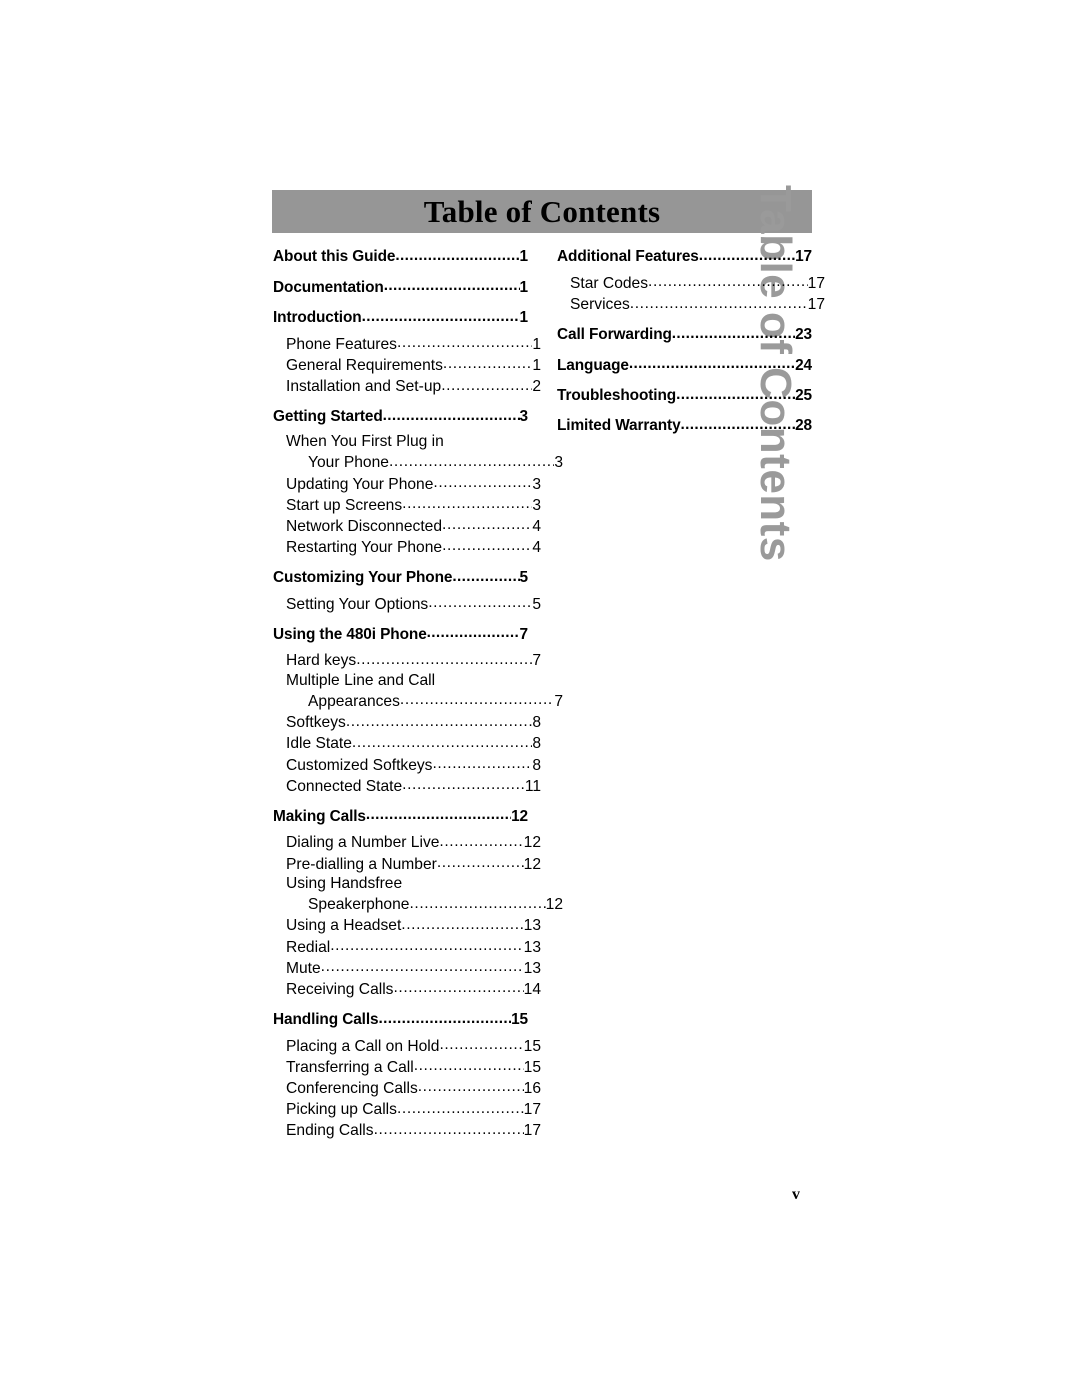 This screenshot has width=1080, height=1397. Describe the element at coordinates (407, 343) in the screenshot. I see `toc-entry: Phone Features 1` at that location.